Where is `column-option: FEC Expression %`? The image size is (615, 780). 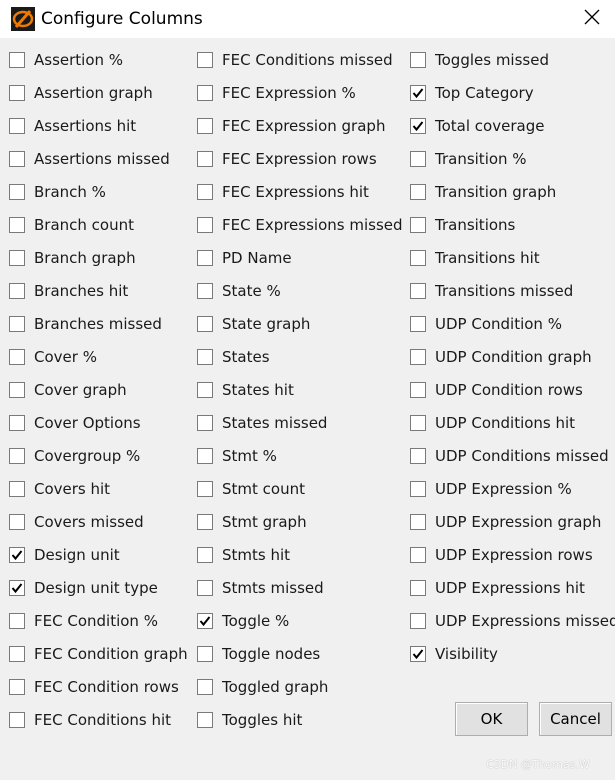
column-option: FEC Expression % is located at coordinates (276, 93).